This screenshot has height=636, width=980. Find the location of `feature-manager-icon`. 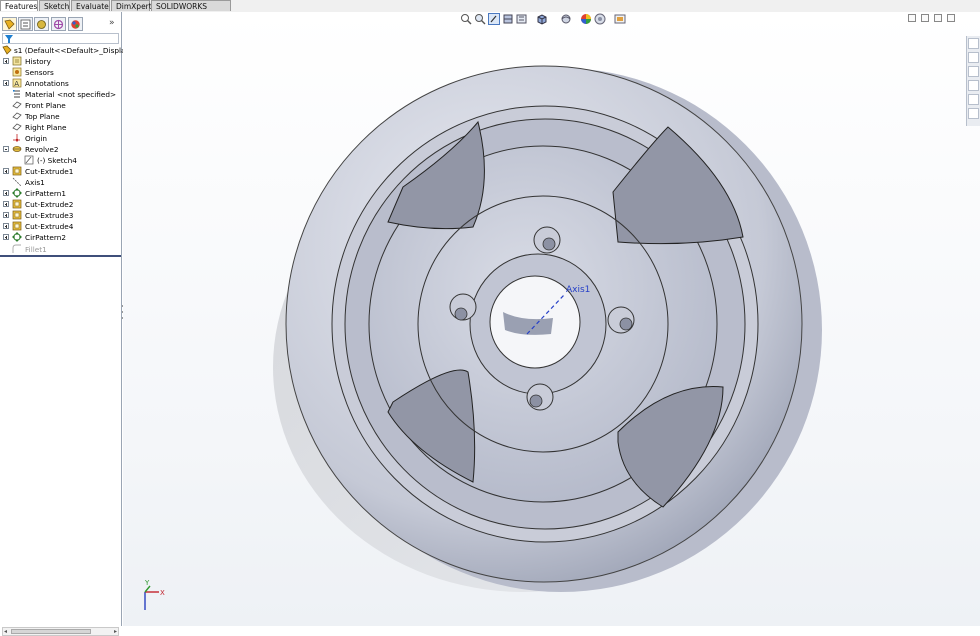

feature-manager-icon is located at coordinates (9, 24).